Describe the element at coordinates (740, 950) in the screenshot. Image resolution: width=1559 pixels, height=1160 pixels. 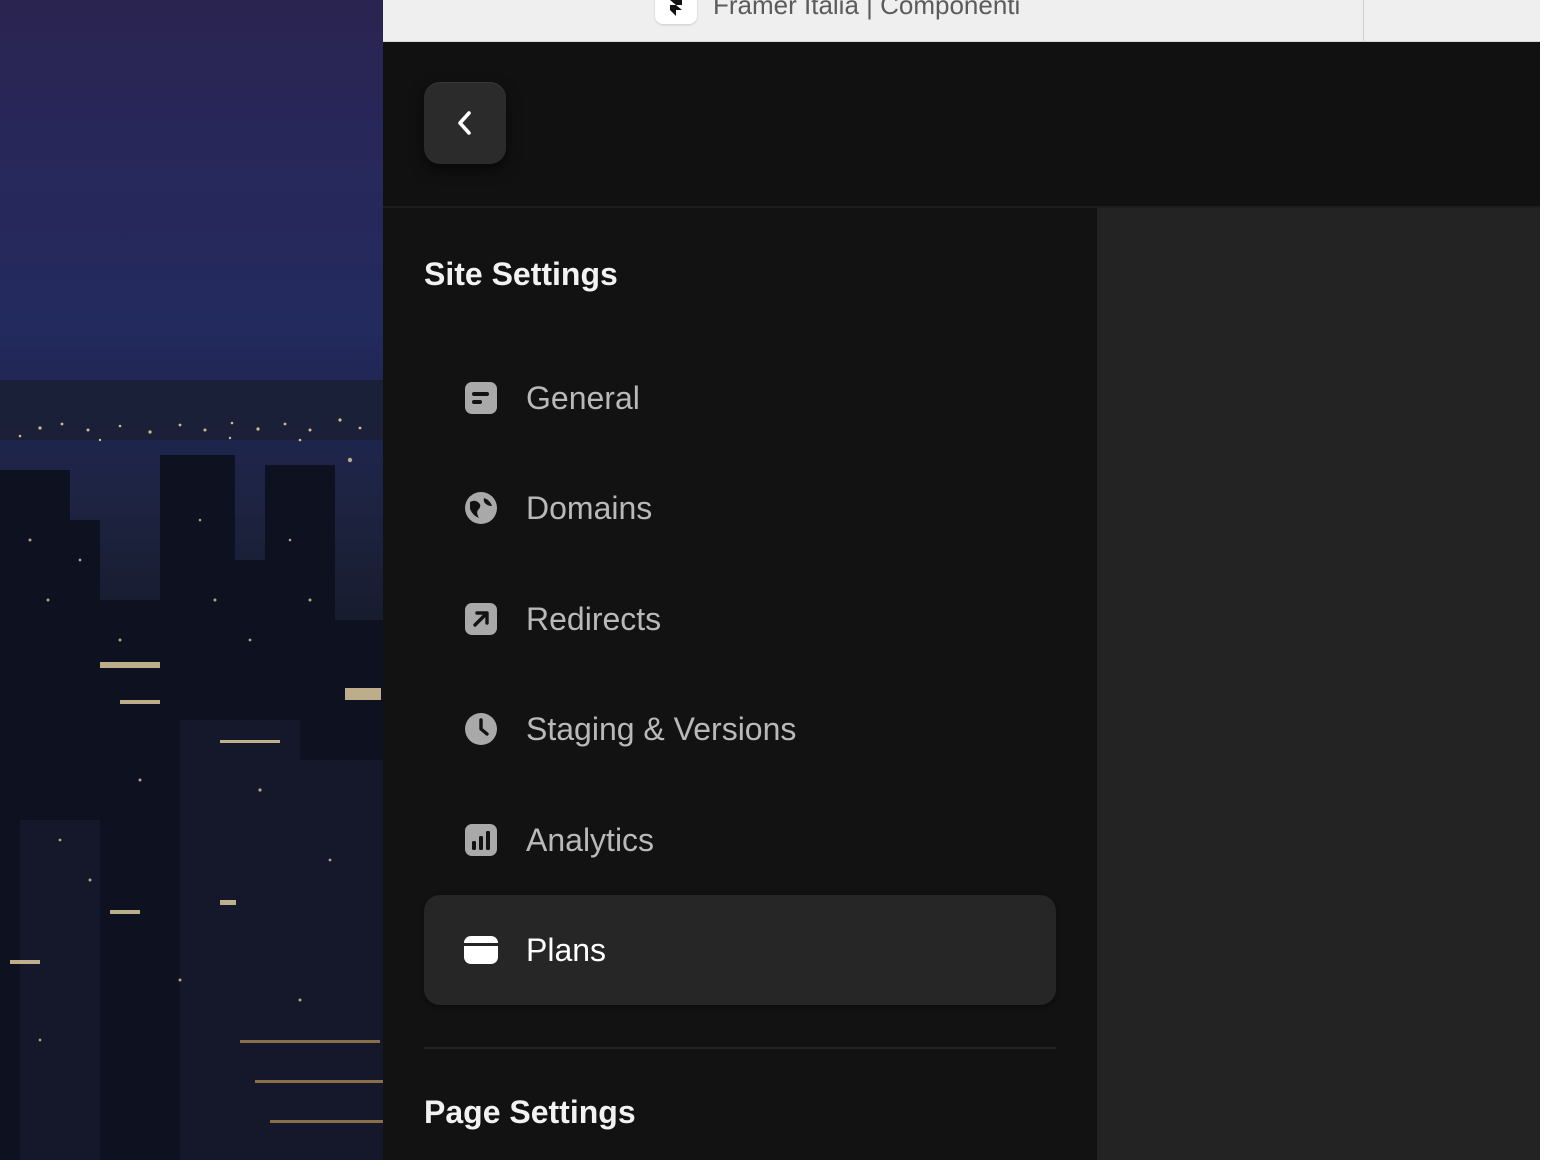
I see `nav-item-plans: Plans` at that location.